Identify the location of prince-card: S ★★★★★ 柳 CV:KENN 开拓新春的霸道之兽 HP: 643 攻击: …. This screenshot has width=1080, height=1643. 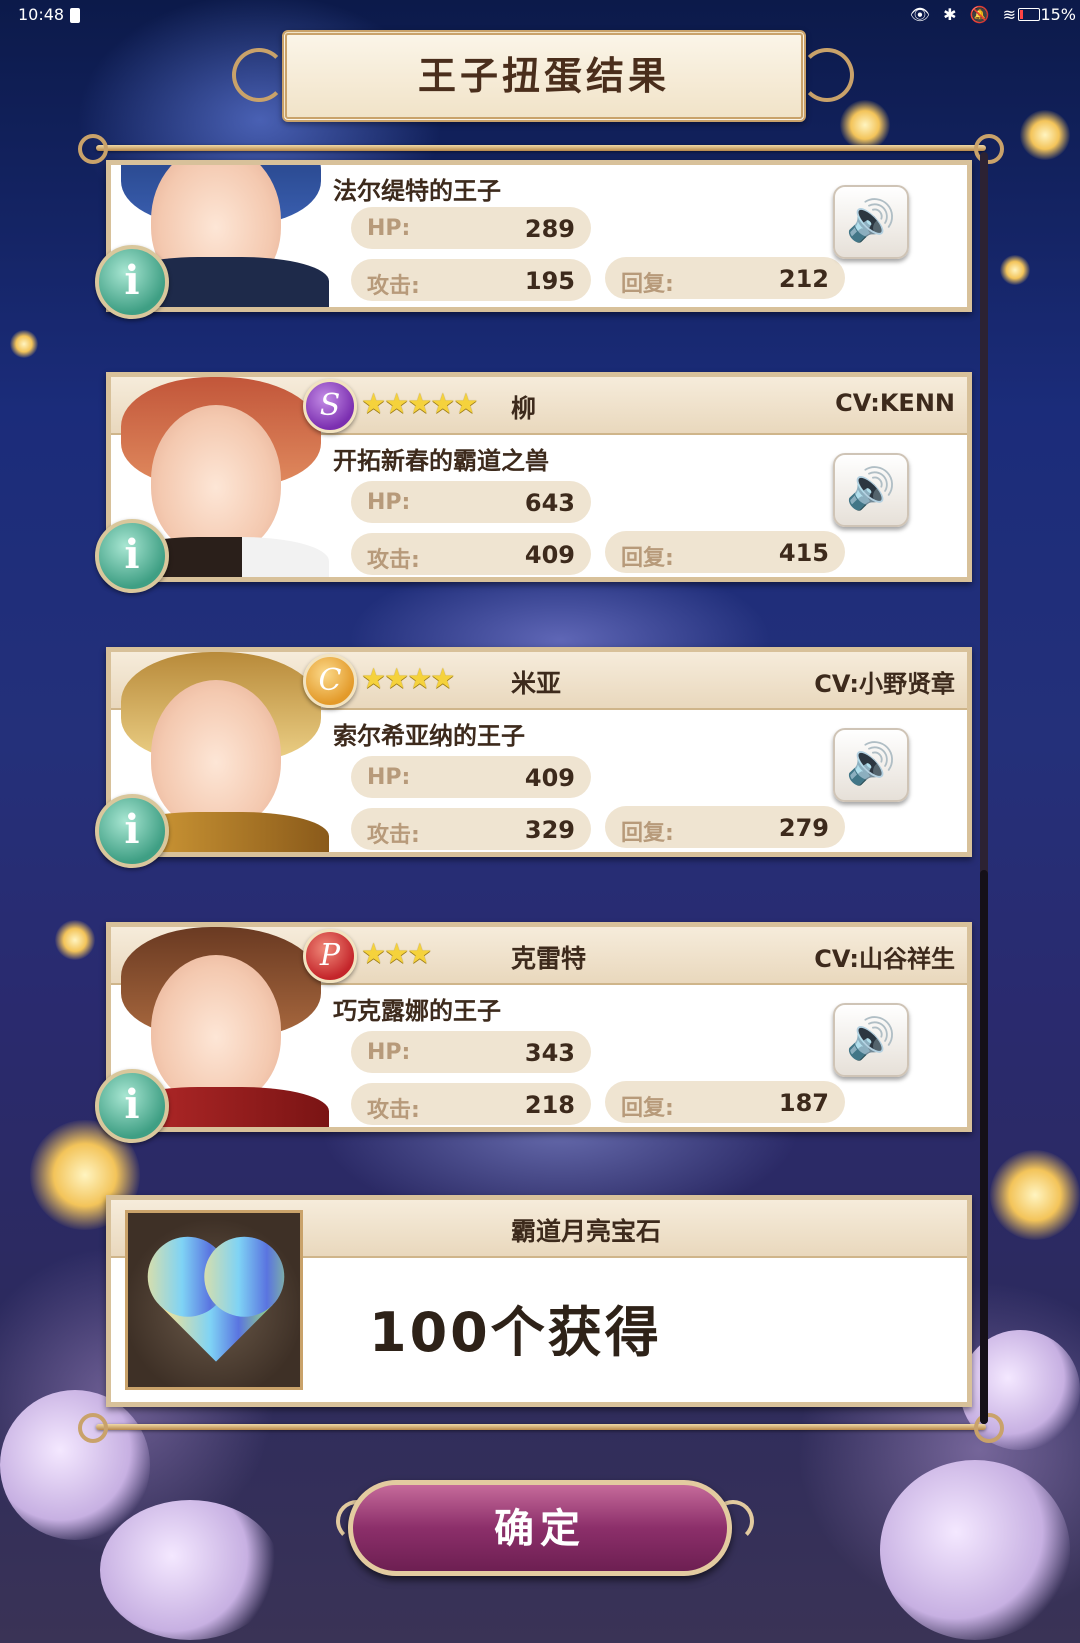
(533, 482).